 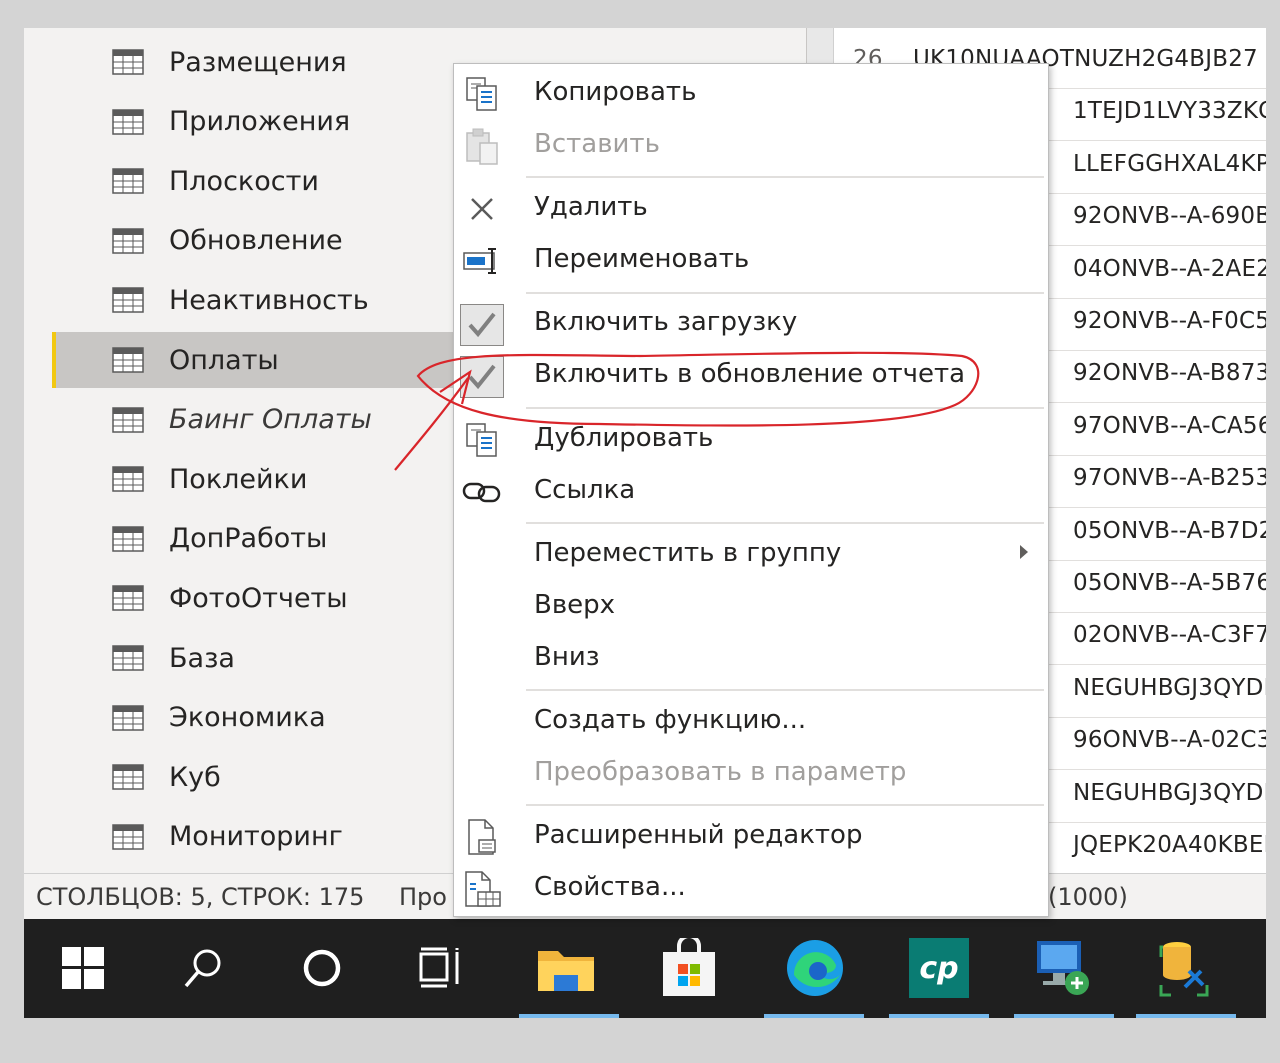 I want to click on query-item: ДопРаботы, so click(x=255, y=539).